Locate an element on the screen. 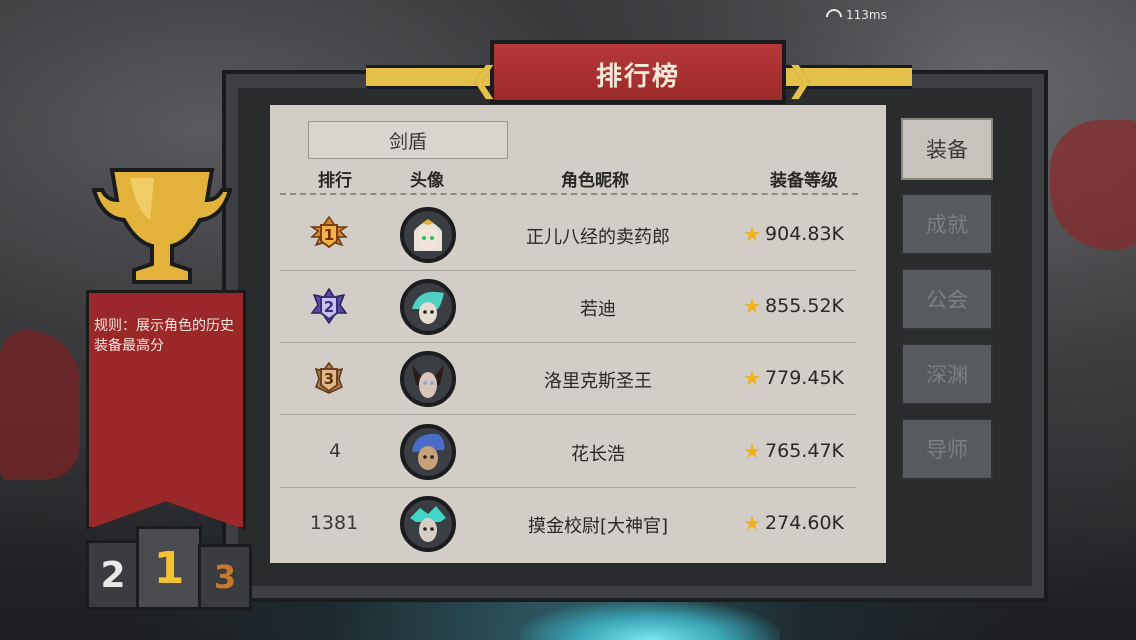 This screenshot has height=640, width=1136. rank-number: 1381 is located at coordinates (334, 523).